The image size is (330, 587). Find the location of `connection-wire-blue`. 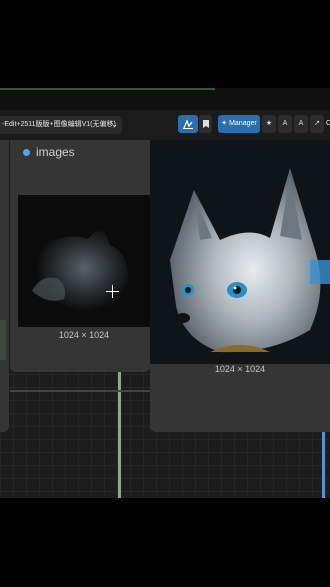

connection-wire-blue is located at coordinates (323, 465).